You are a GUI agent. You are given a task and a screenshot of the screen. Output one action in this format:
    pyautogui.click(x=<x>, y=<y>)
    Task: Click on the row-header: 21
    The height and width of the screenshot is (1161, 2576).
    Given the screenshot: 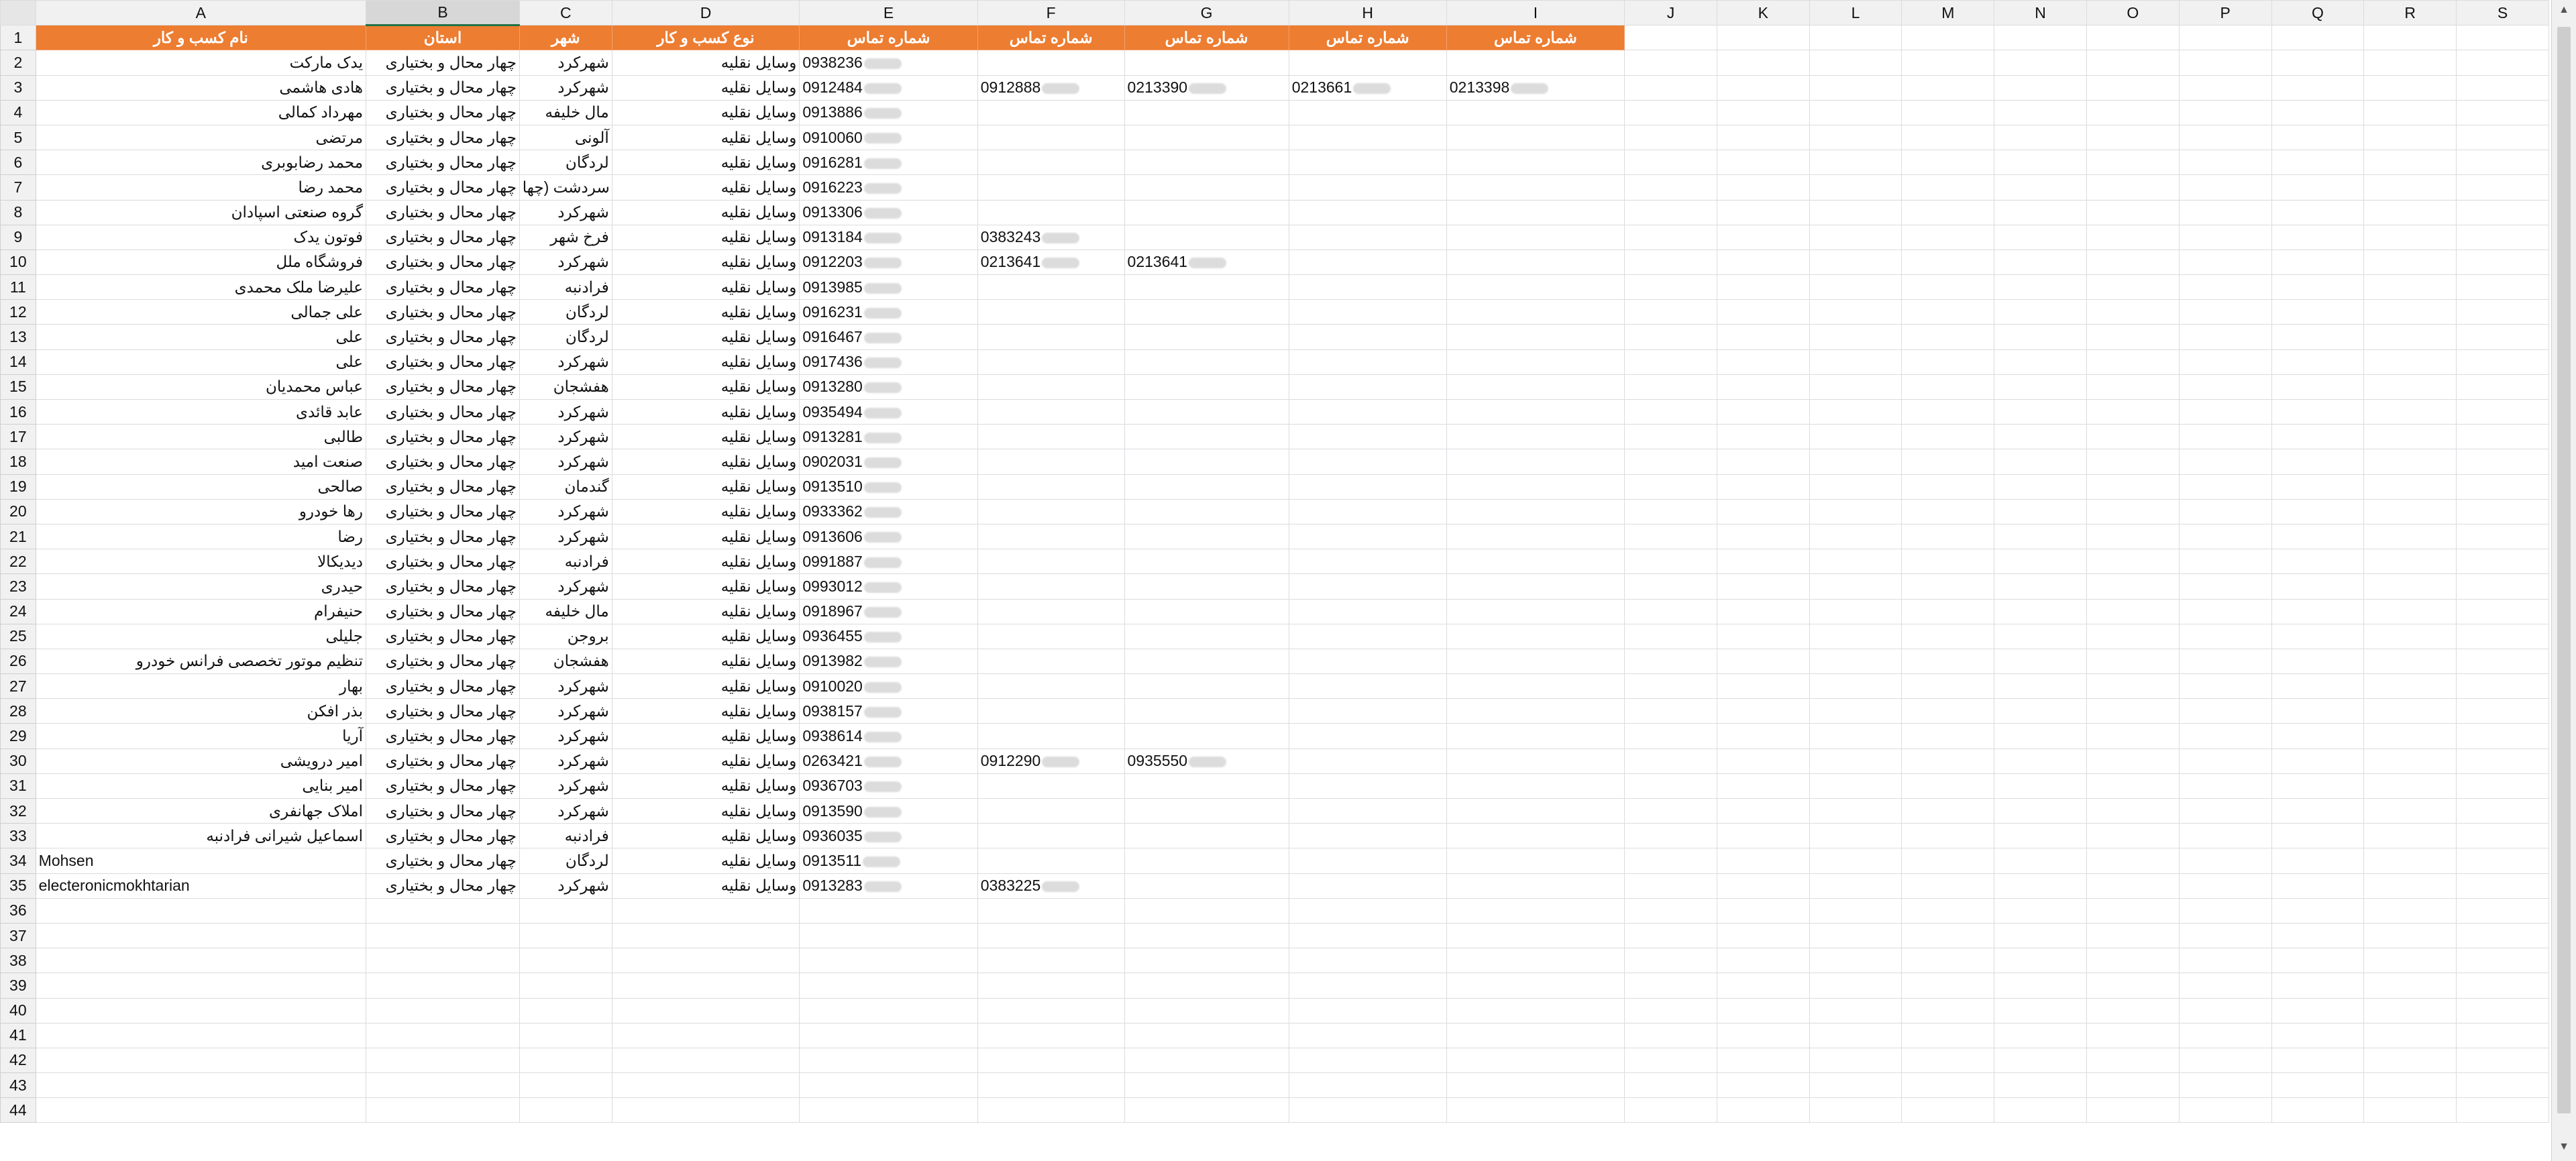 What is the action you would take?
    pyautogui.click(x=18, y=536)
    